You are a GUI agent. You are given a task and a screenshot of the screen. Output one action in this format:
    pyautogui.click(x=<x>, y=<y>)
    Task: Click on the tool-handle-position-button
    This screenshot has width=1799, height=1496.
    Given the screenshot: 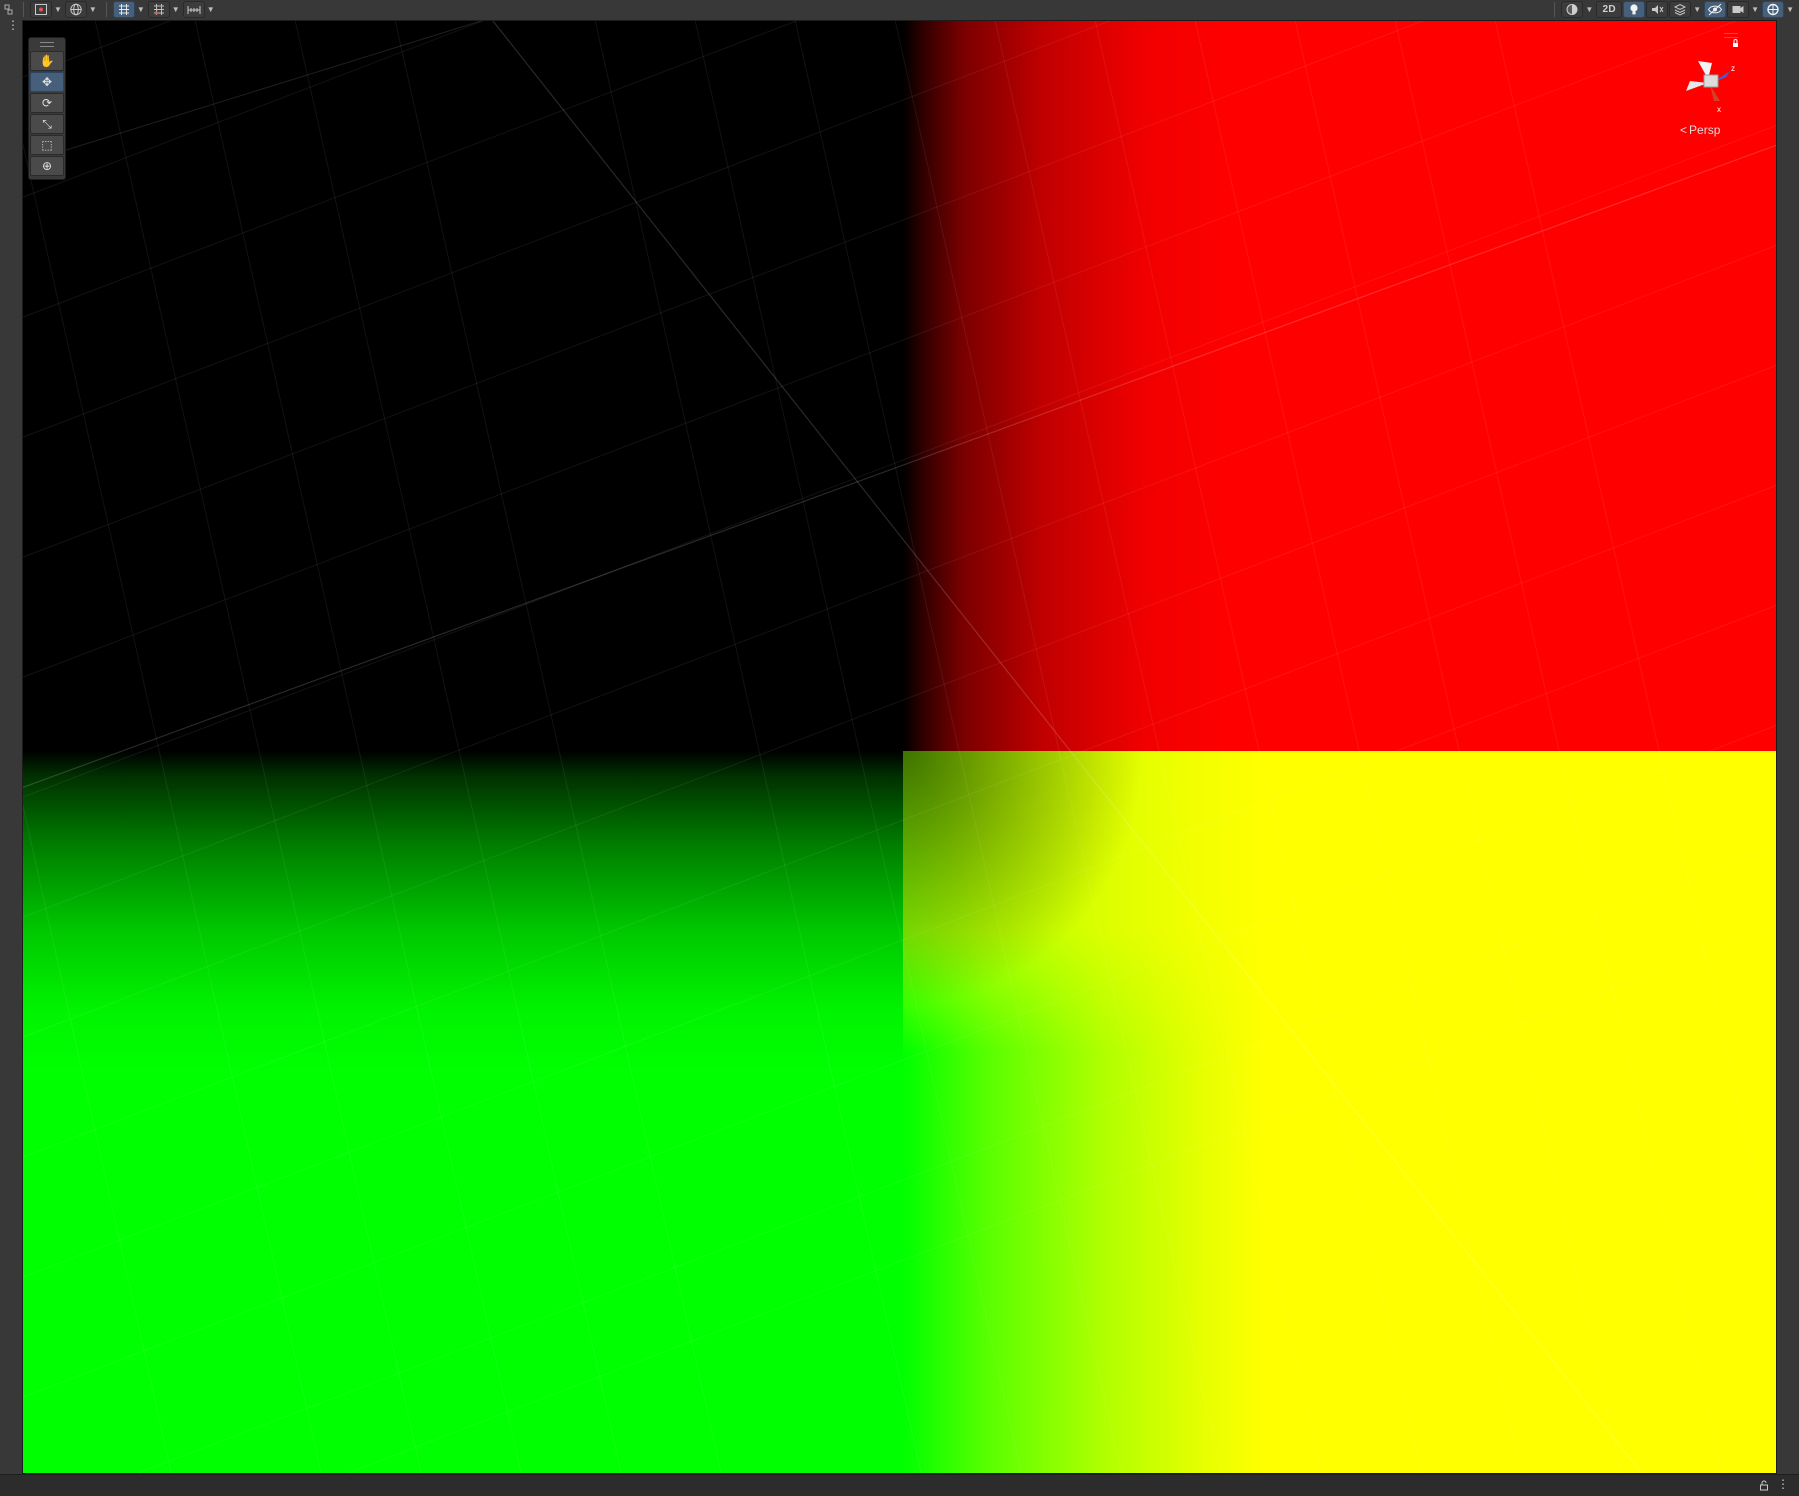 What is the action you would take?
    pyautogui.click(x=41, y=9)
    